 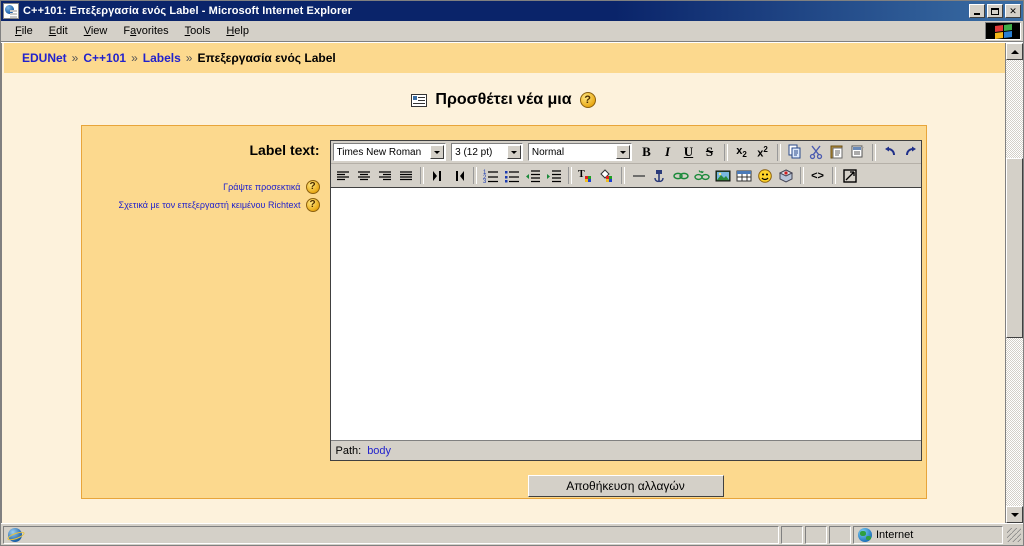 I want to click on italic-button: I, so click(x=668, y=152).